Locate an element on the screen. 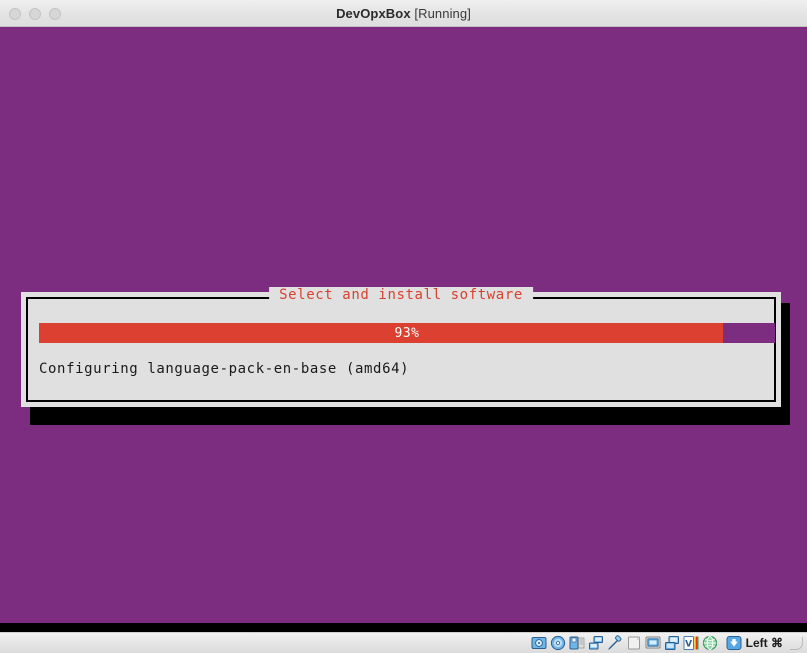 This screenshot has width=807, height=653. usb-icon is located at coordinates (615, 643).